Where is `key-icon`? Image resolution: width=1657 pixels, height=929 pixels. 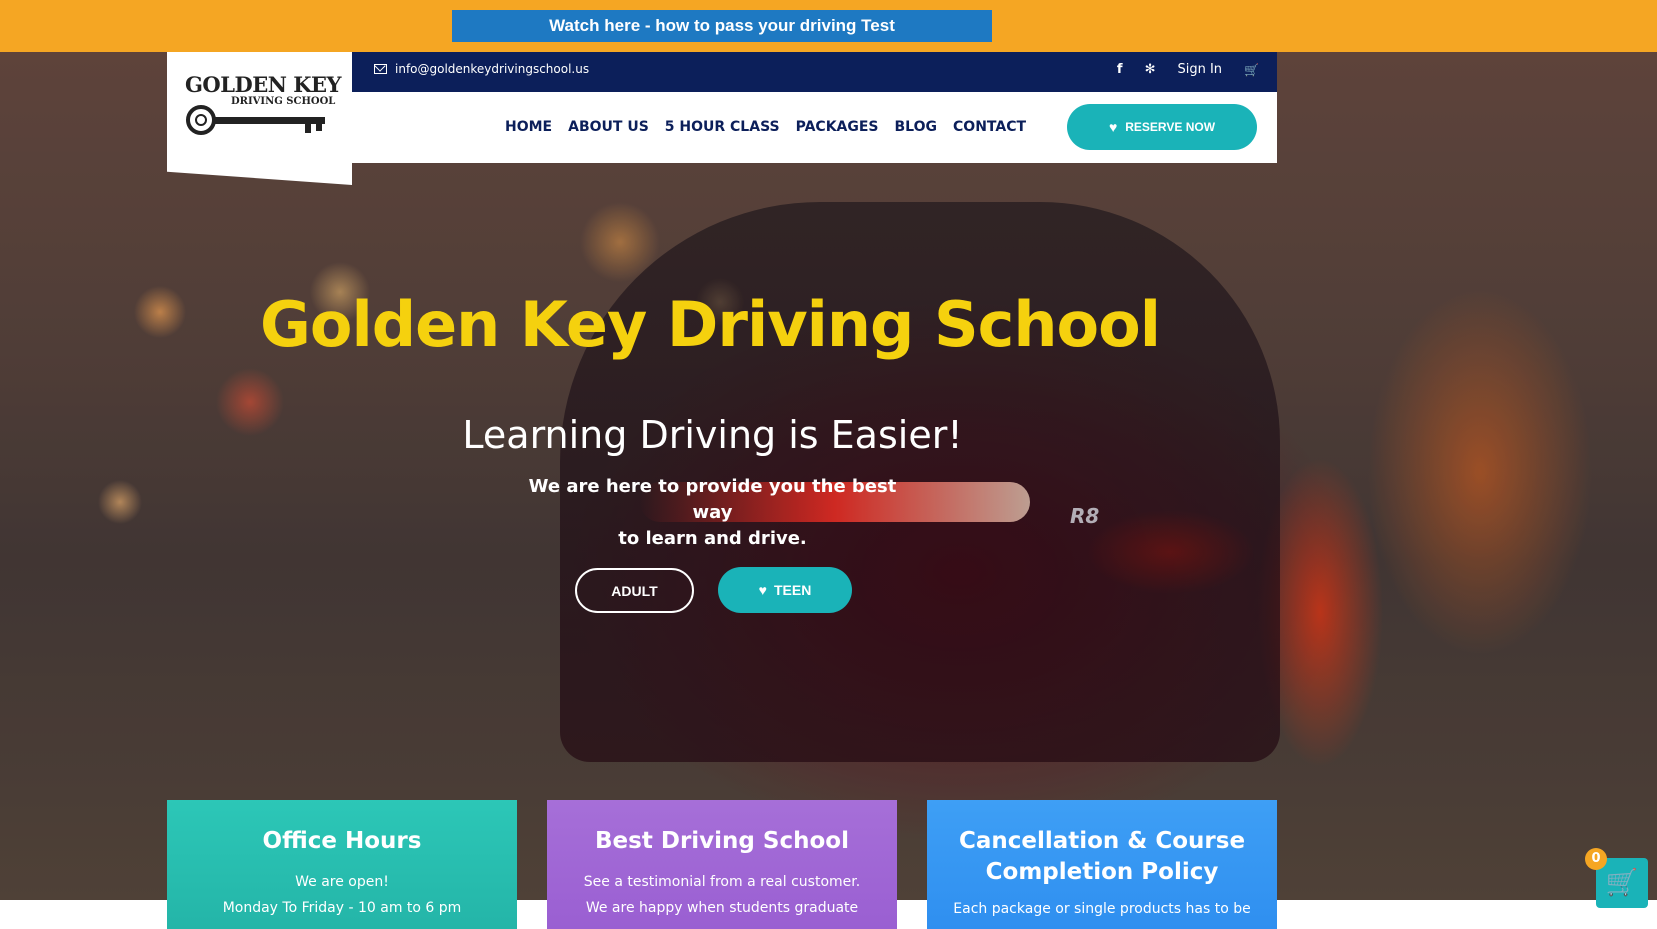 key-icon is located at coordinates (255, 120).